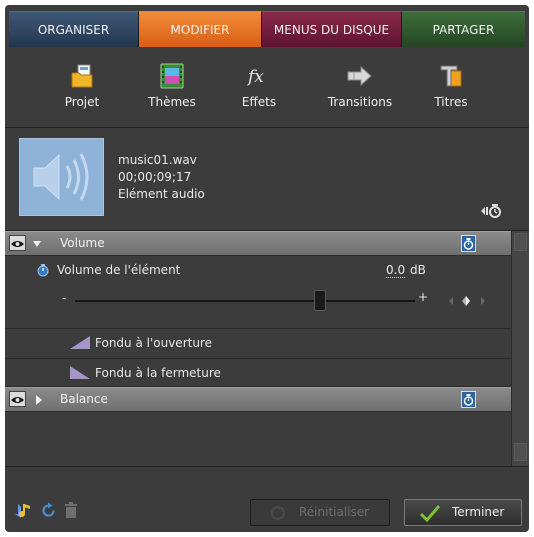 The width and height of the screenshot is (534, 537). Describe the element at coordinates (172, 76) in the screenshot. I see `themes-film-icon` at that location.